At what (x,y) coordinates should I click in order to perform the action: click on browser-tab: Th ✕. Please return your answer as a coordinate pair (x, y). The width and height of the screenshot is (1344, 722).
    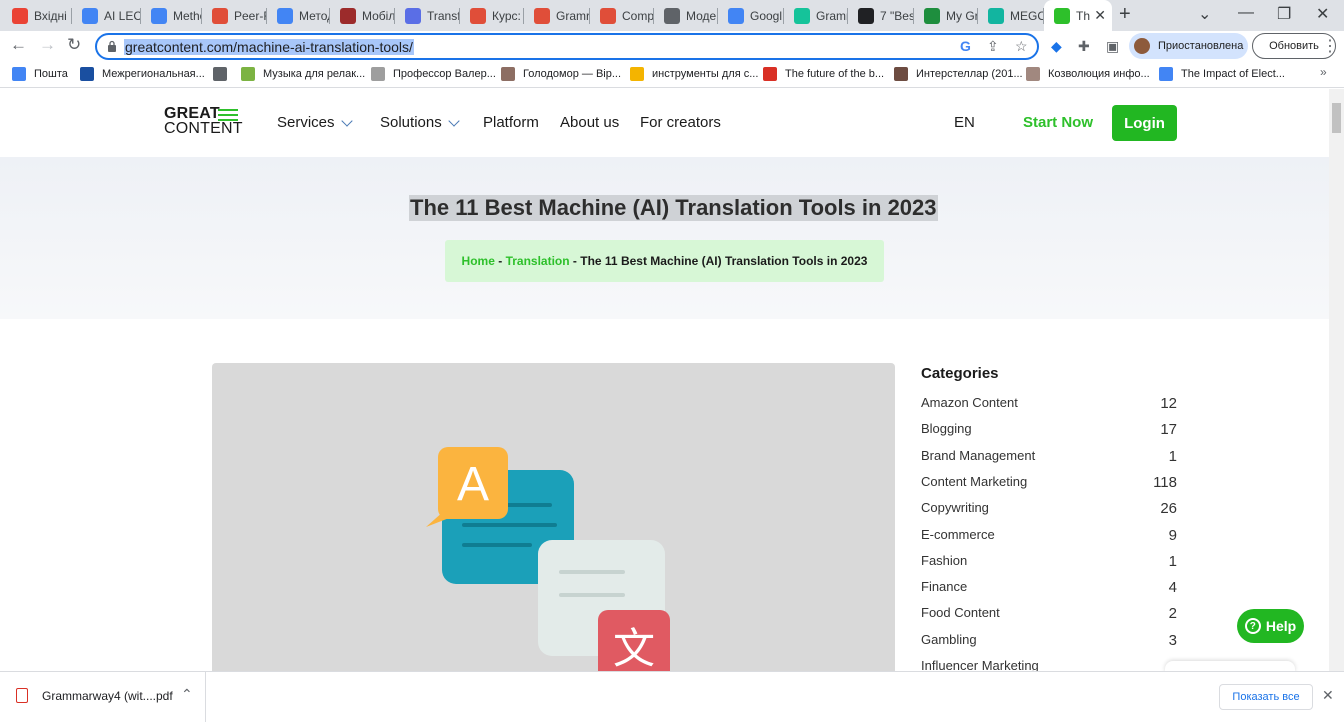
    Looking at the image, I should click on (1078, 15).